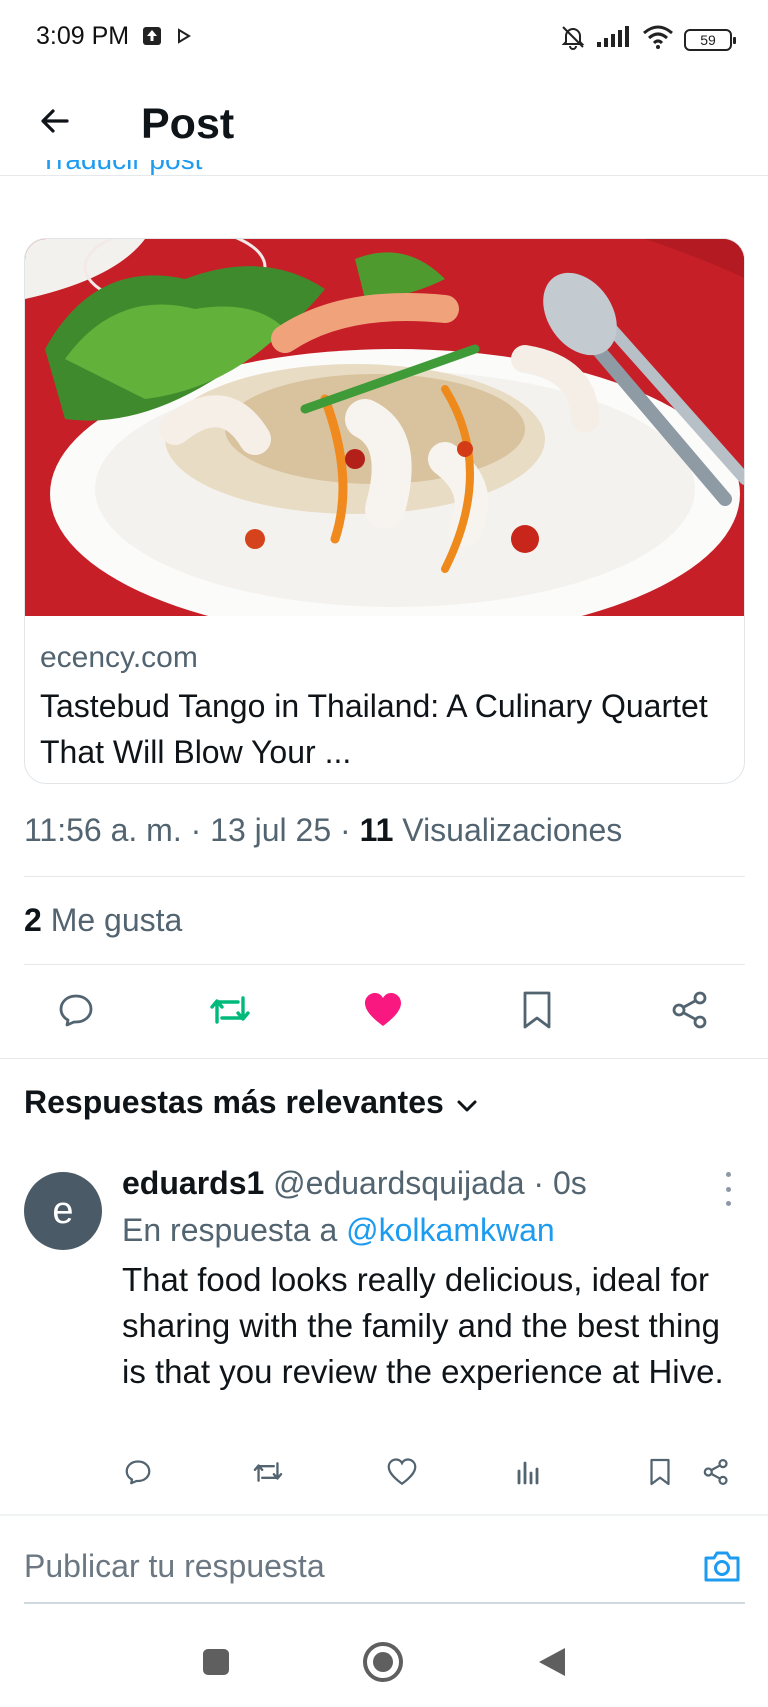 This screenshot has height=1707, width=768. I want to click on camera-icon, so click(722, 1568).